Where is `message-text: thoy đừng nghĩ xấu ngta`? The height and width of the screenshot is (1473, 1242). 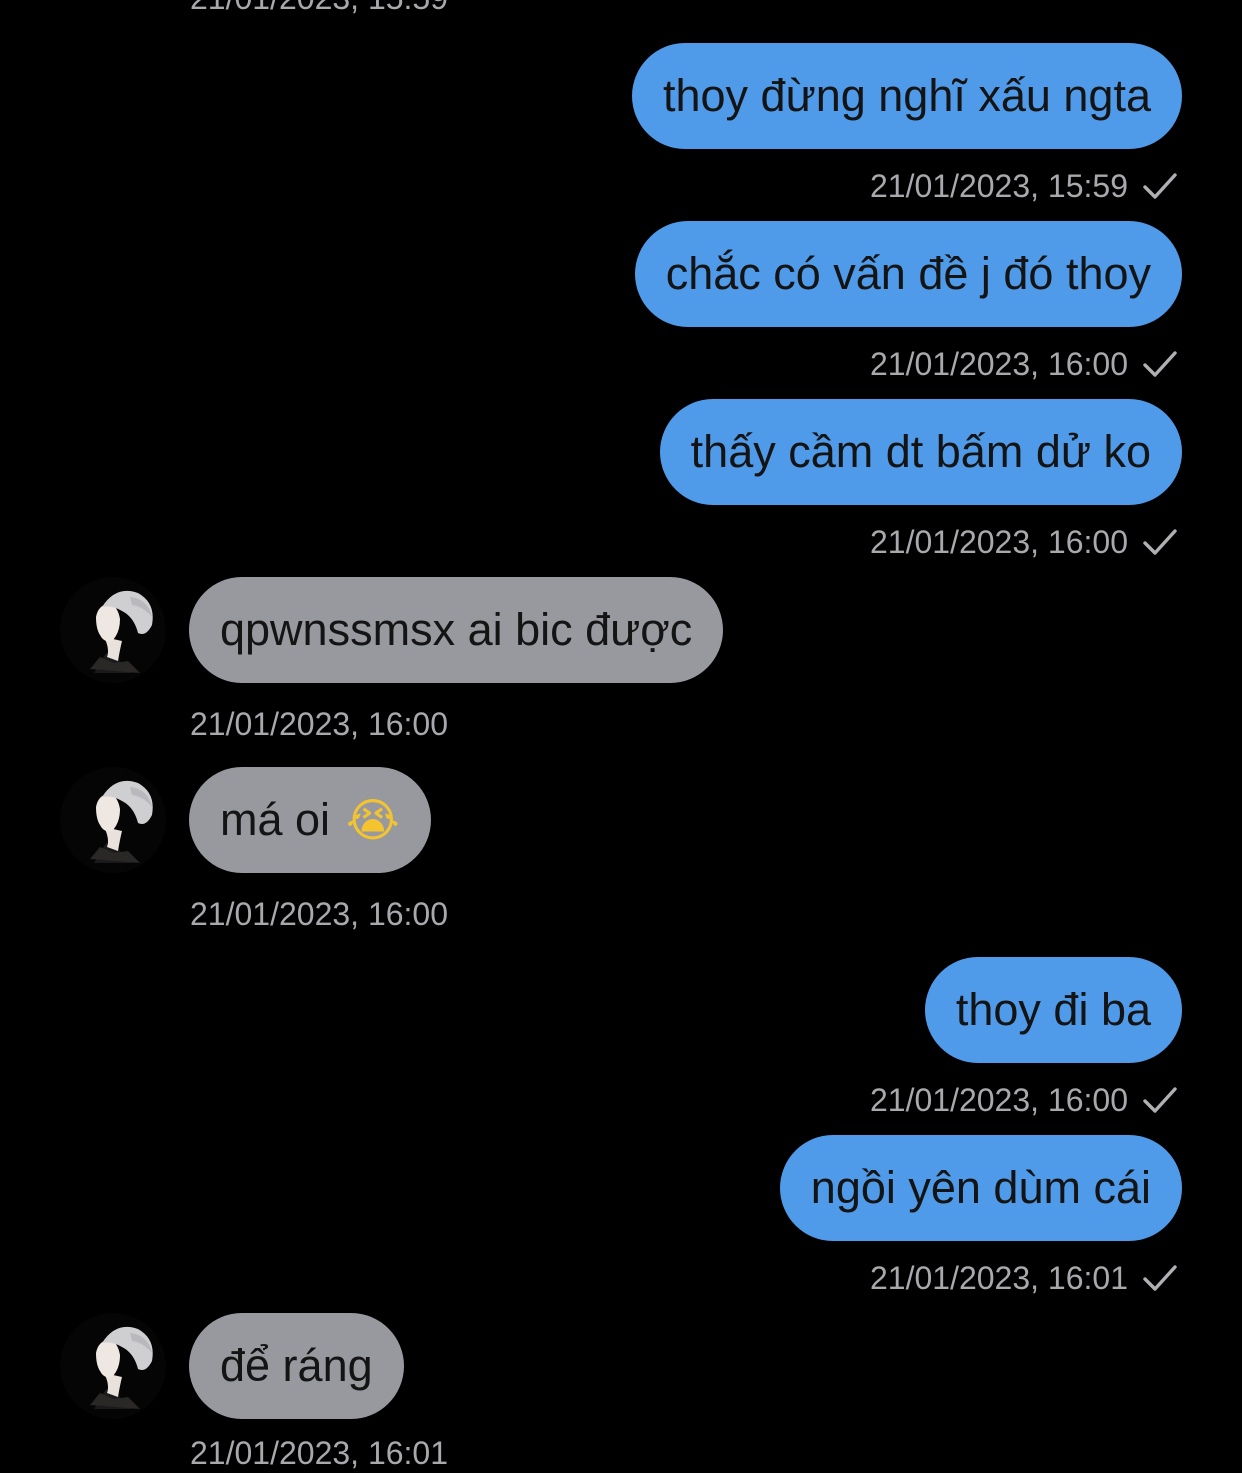 message-text: thoy đừng nghĩ xấu ngta is located at coordinates (907, 95).